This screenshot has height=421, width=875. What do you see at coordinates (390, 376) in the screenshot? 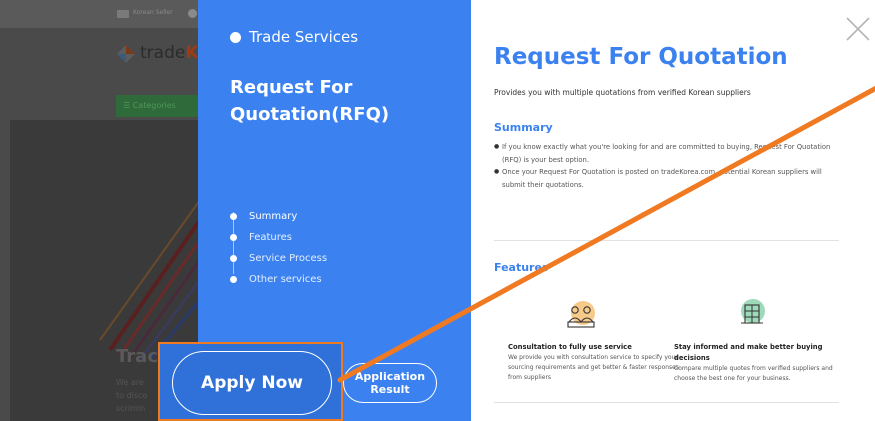
I see `application-result-label-line1: Application` at bounding box center [390, 376].